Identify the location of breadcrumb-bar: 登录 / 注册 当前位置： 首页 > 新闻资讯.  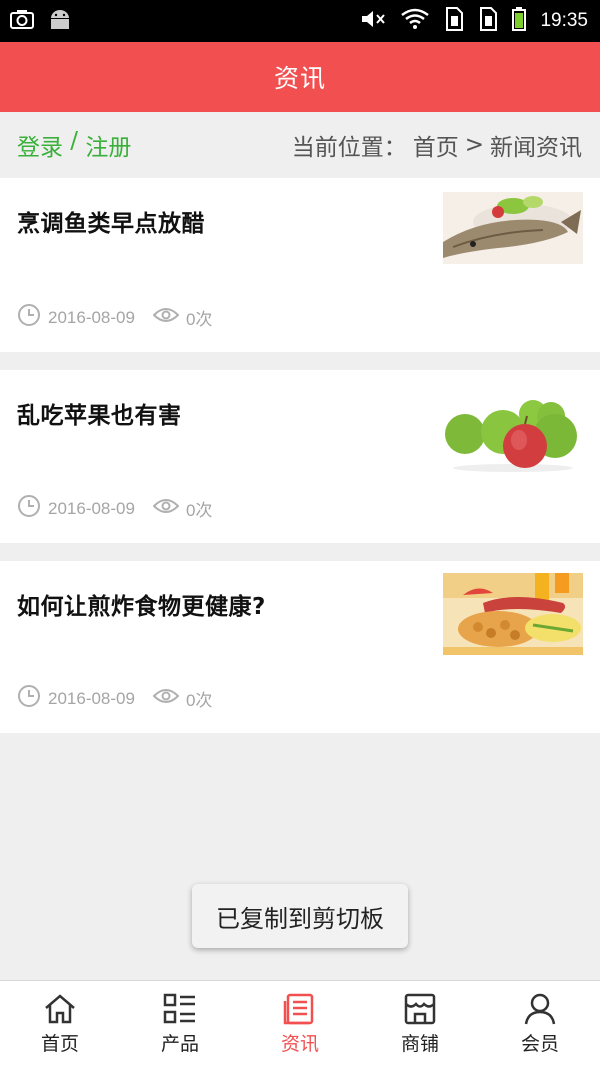
(300, 145).